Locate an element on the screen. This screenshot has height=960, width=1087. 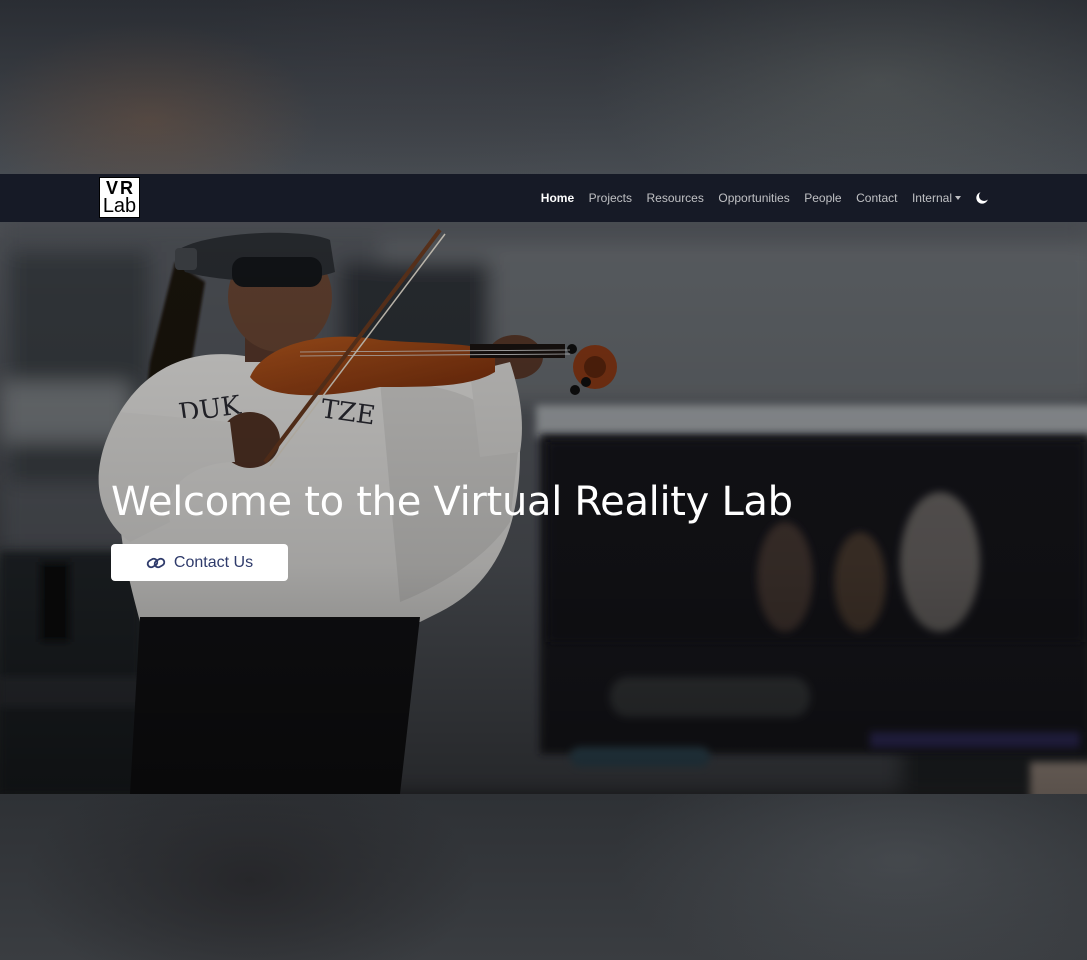
nav-item-resources: Resources is located at coordinates (675, 198).